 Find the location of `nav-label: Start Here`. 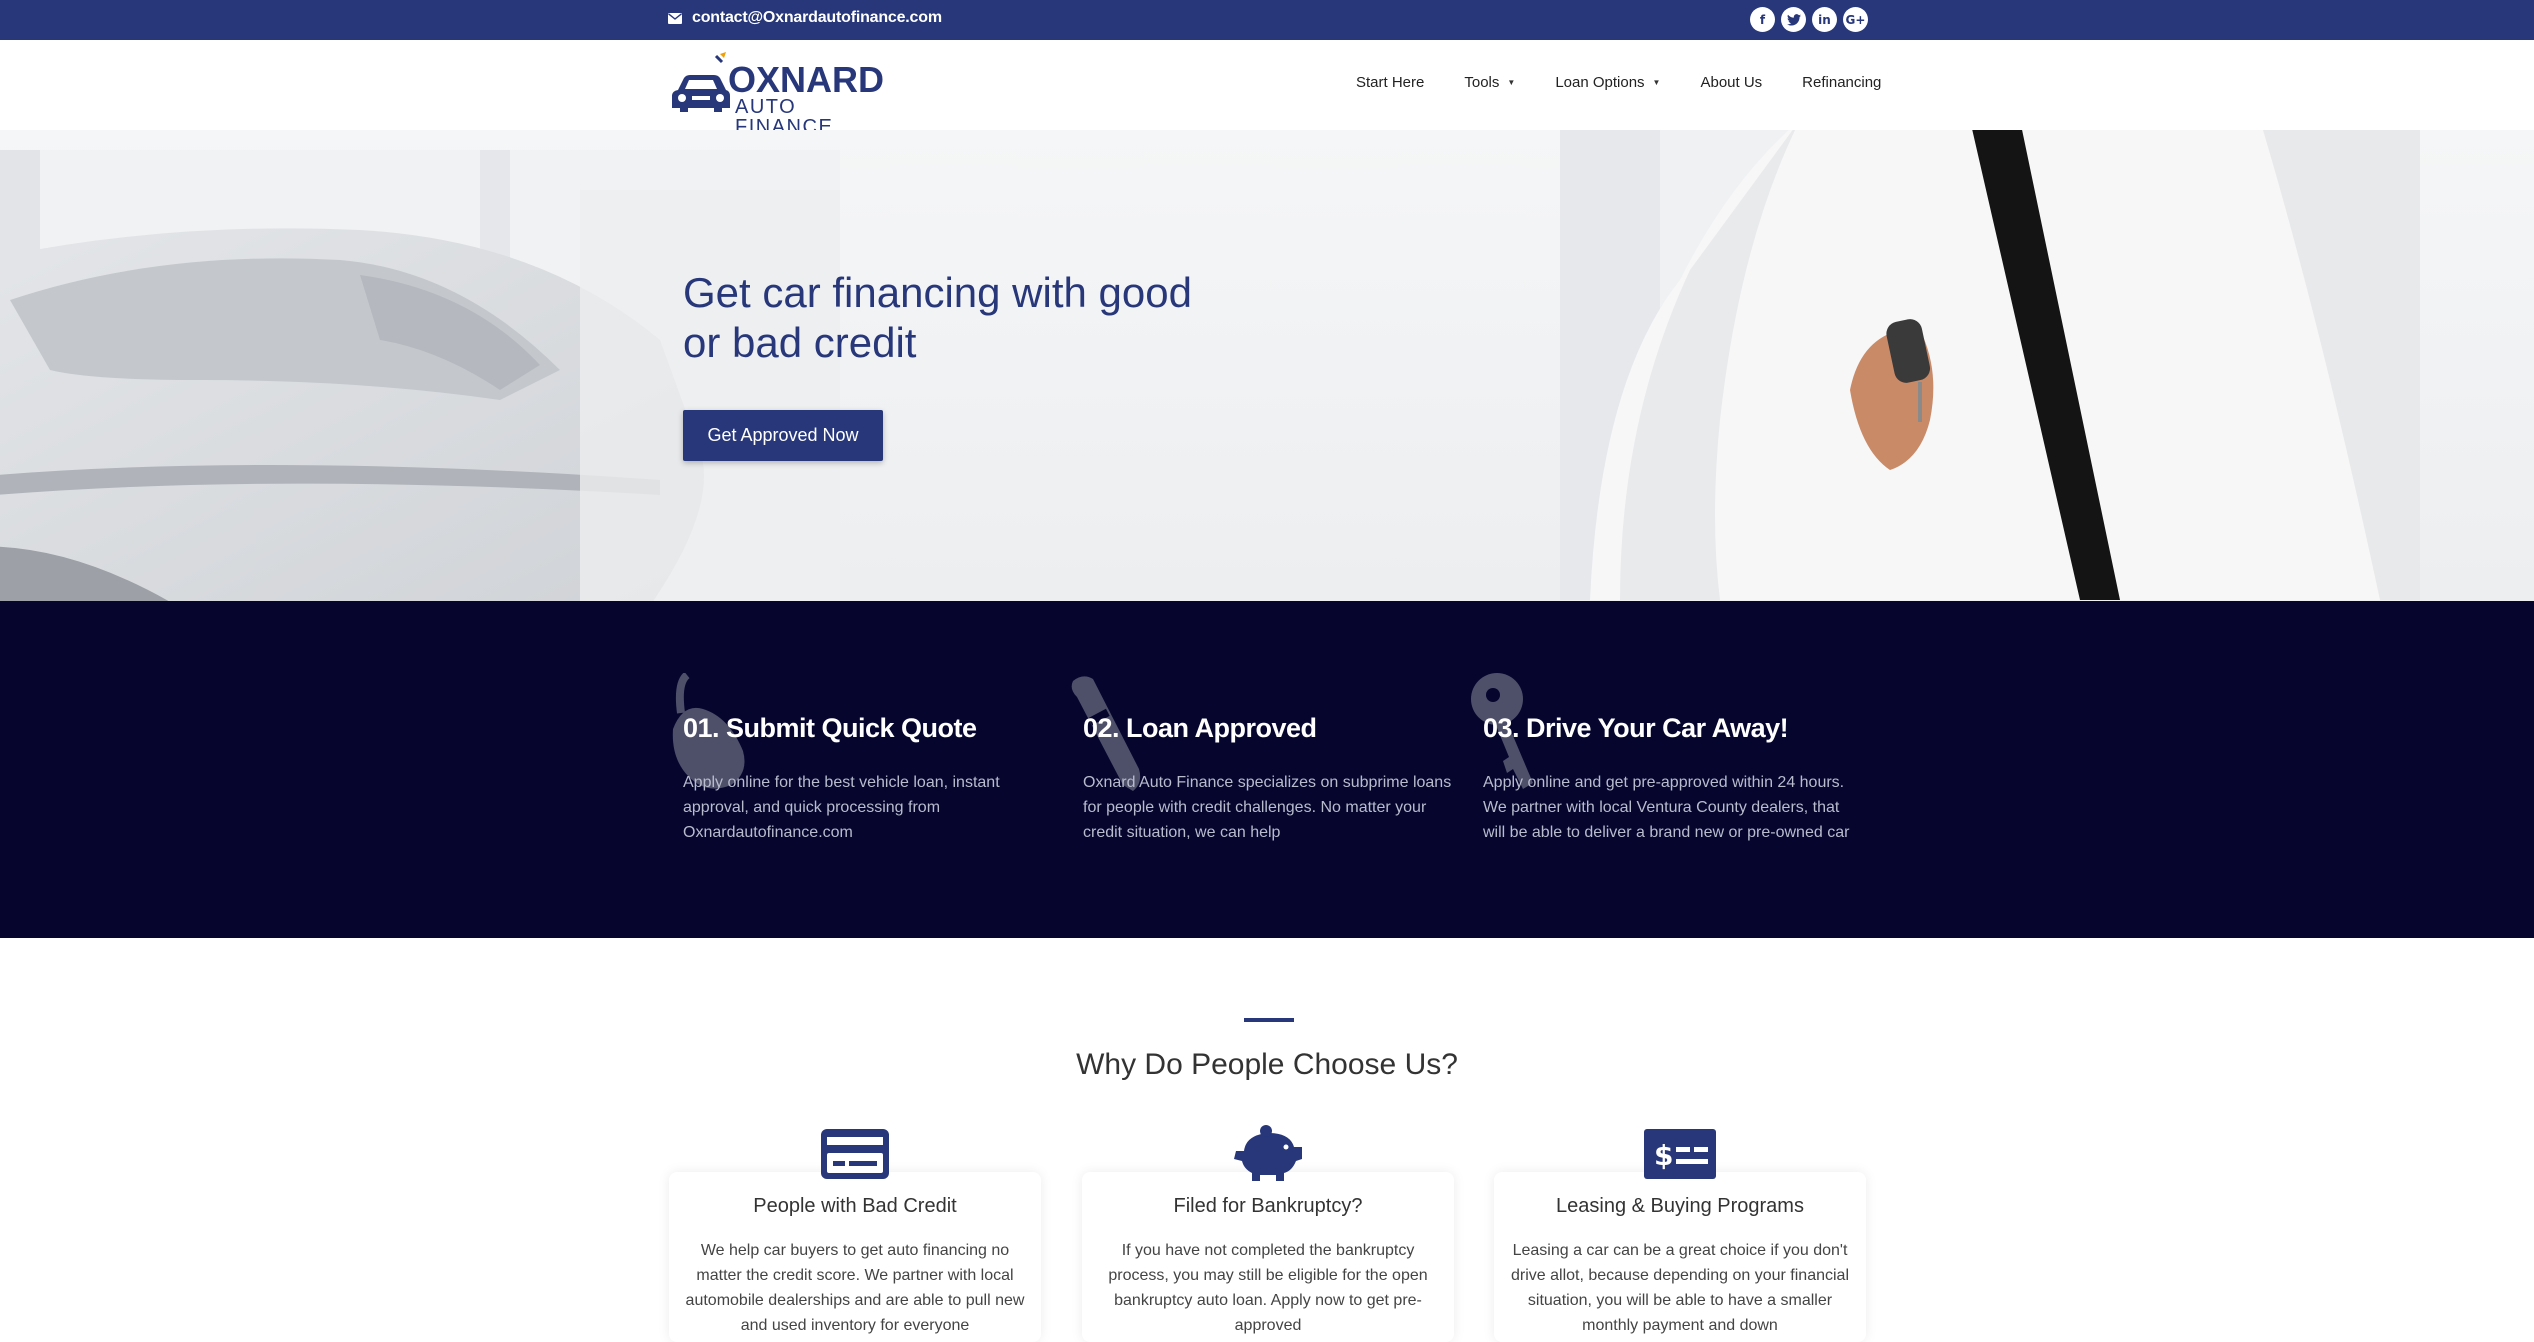

nav-label: Start Here is located at coordinates (1390, 82).